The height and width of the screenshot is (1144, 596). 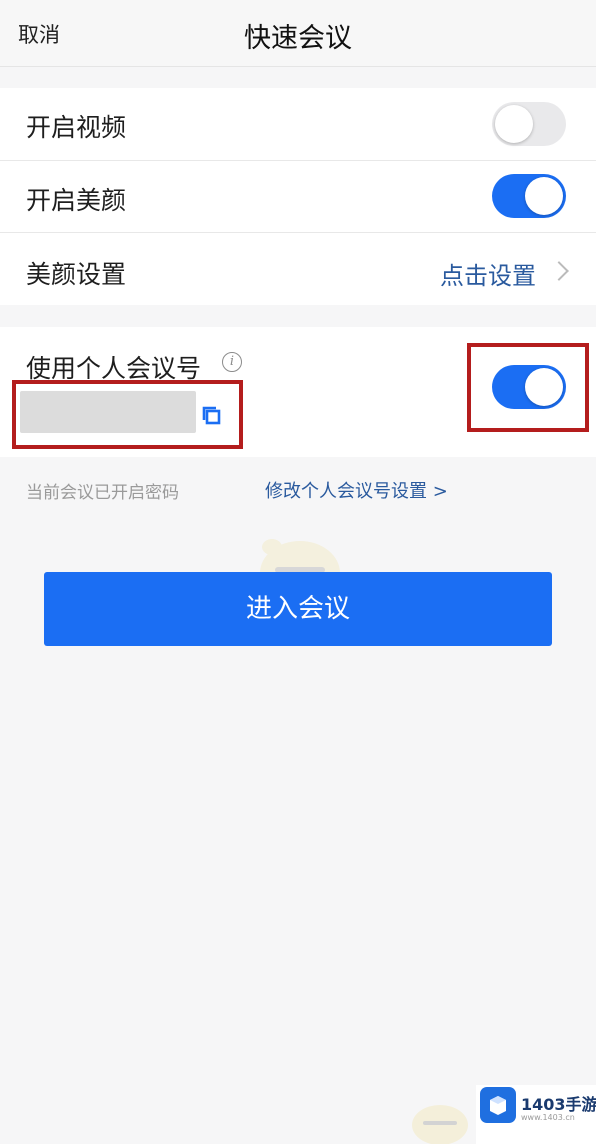 What do you see at coordinates (559, 271) in the screenshot?
I see `chevron-right-icon` at bounding box center [559, 271].